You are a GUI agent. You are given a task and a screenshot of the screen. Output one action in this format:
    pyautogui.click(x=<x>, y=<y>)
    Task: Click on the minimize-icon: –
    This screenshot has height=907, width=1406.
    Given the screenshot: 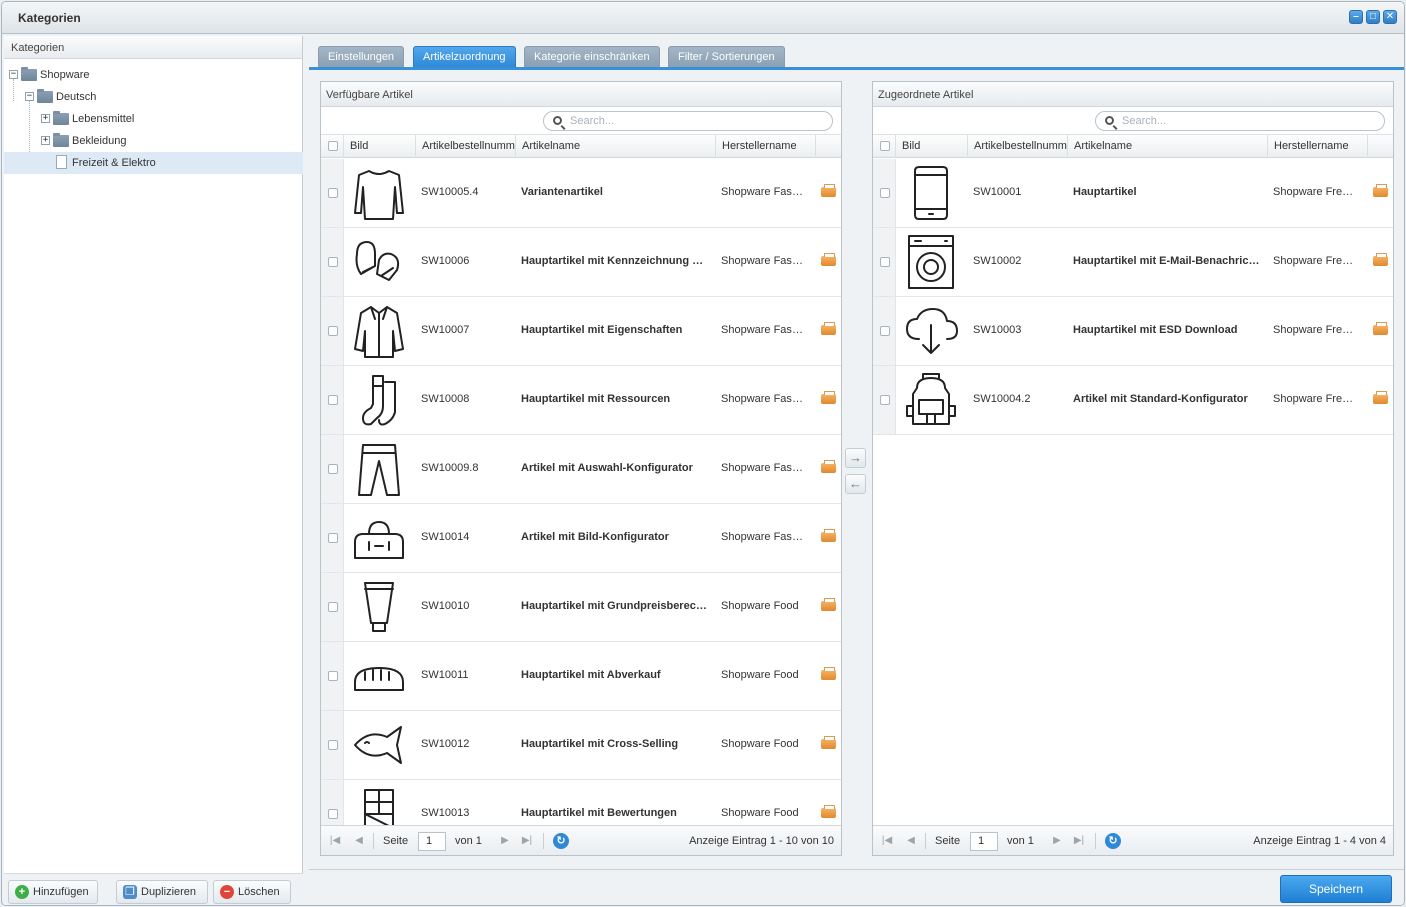 What is the action you would take?
    pyautogui.click(x=1356, y=17)
    